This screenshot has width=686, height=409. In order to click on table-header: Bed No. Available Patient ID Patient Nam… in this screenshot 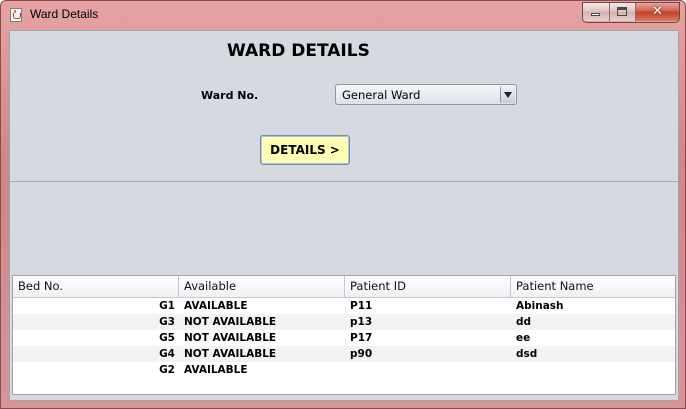, I will do `click(344, 287)`.